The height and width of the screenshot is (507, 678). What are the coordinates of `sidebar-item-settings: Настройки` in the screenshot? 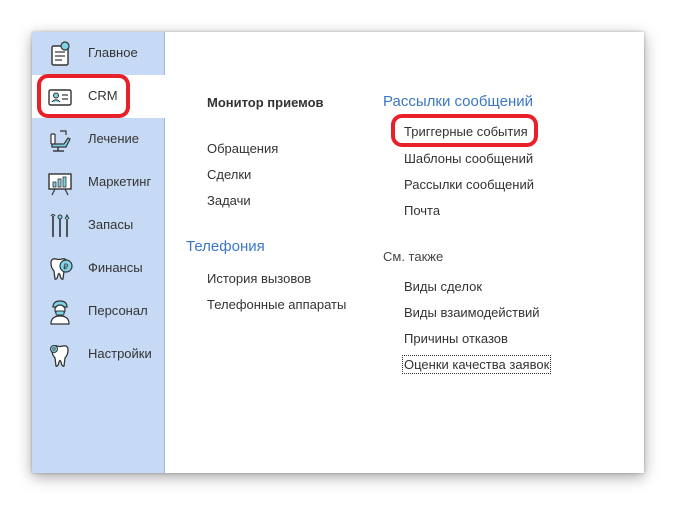 It's located at (98, 354).